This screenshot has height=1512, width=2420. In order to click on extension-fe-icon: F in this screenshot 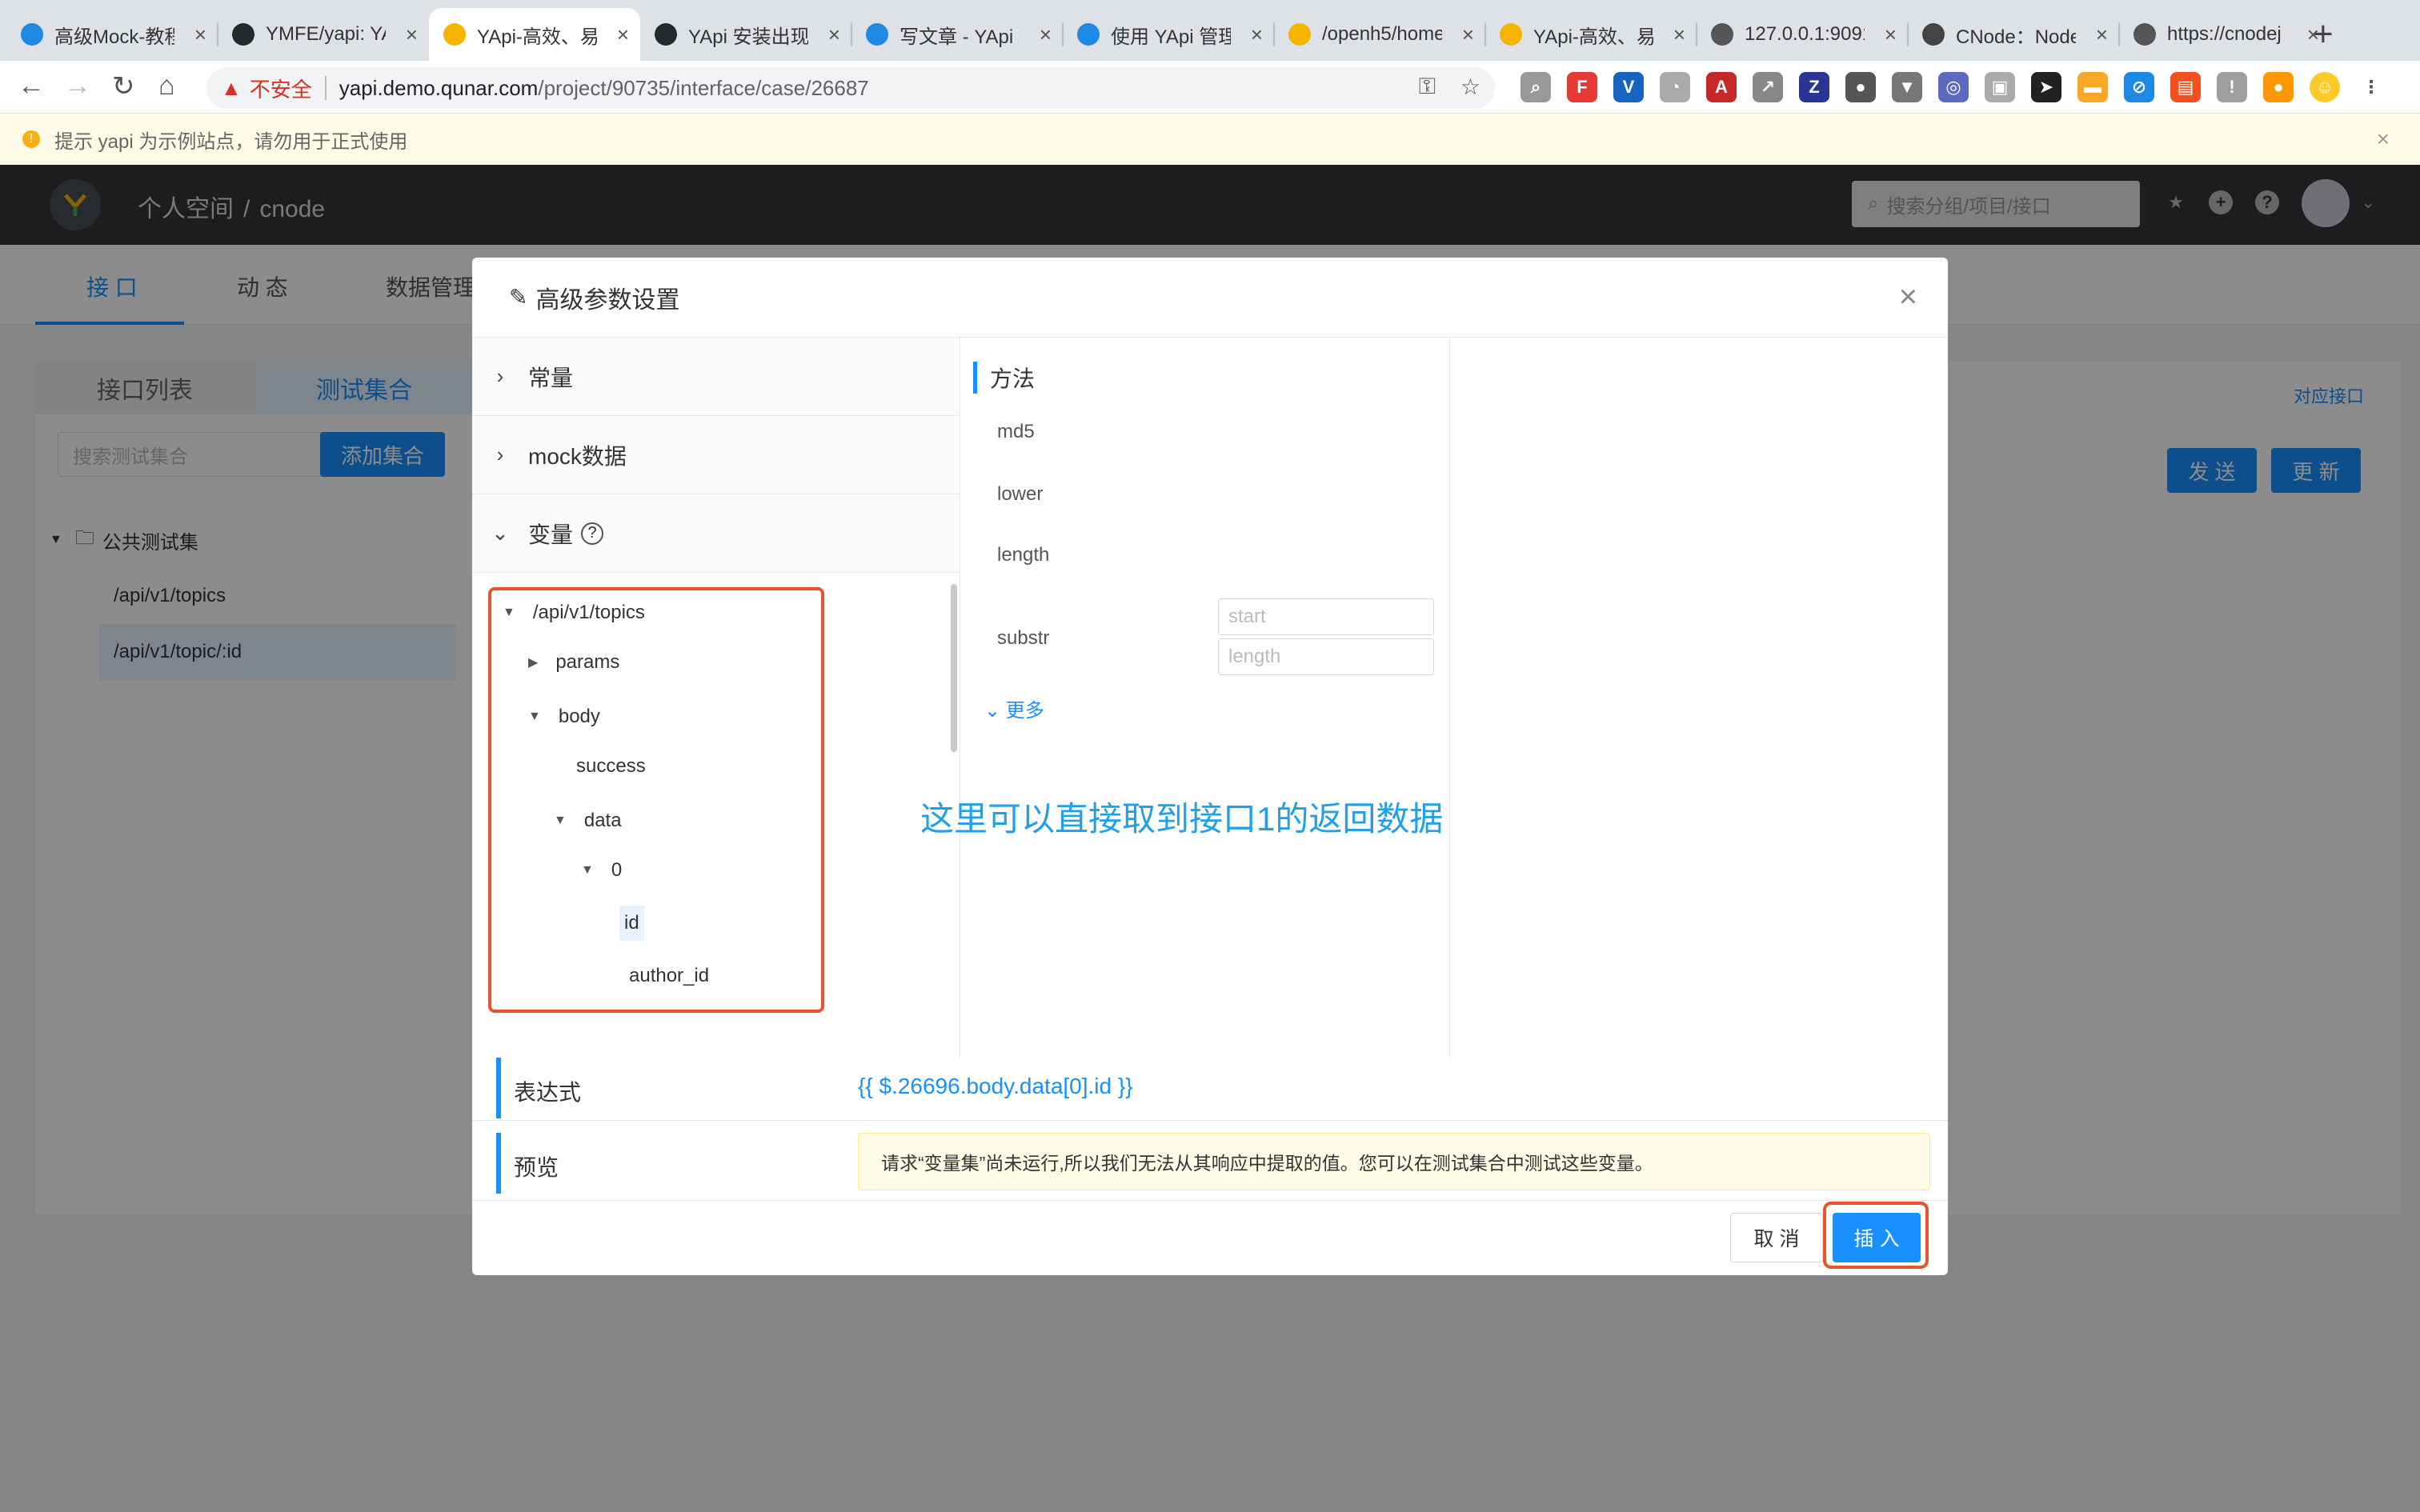, I will do `click(1582, 87)`.